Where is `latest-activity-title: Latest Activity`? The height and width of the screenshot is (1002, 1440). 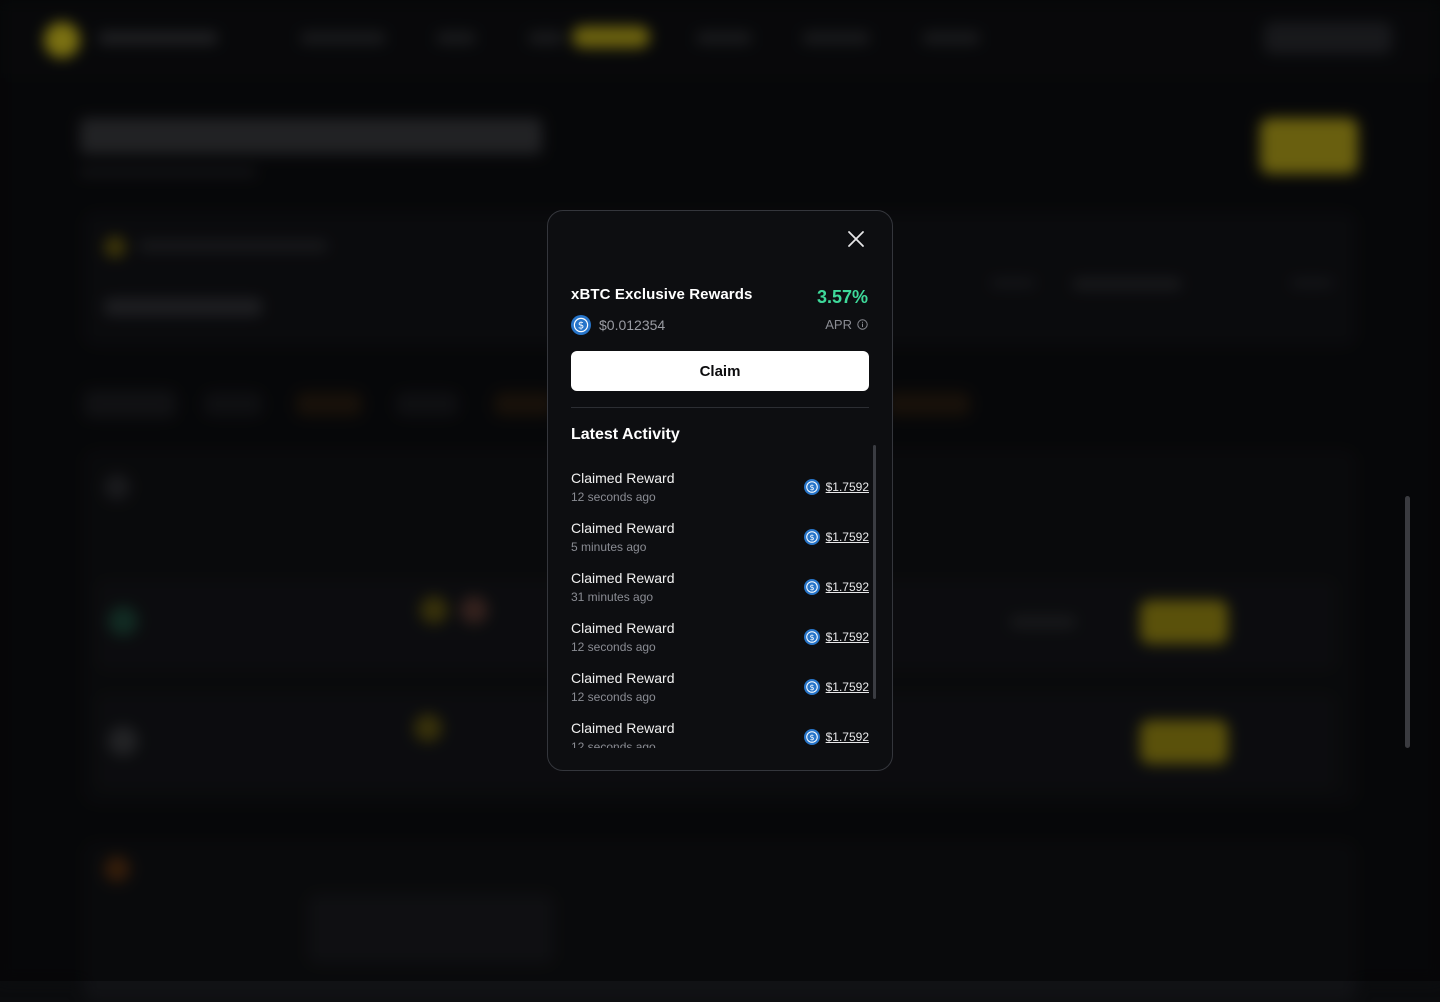 latest-activity-title: Latest Activity is located at coordinates (625, 434).